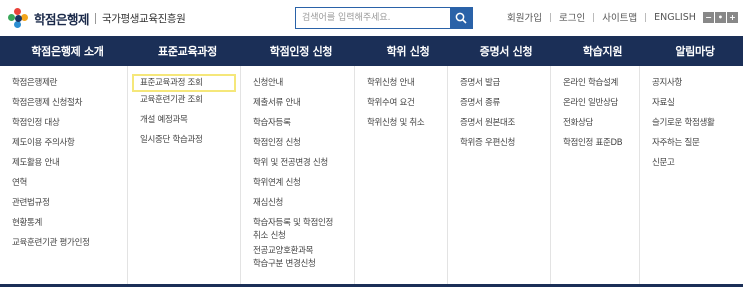  I want to click on menu-item-label: 개설 예정과목, so click(164, 120).